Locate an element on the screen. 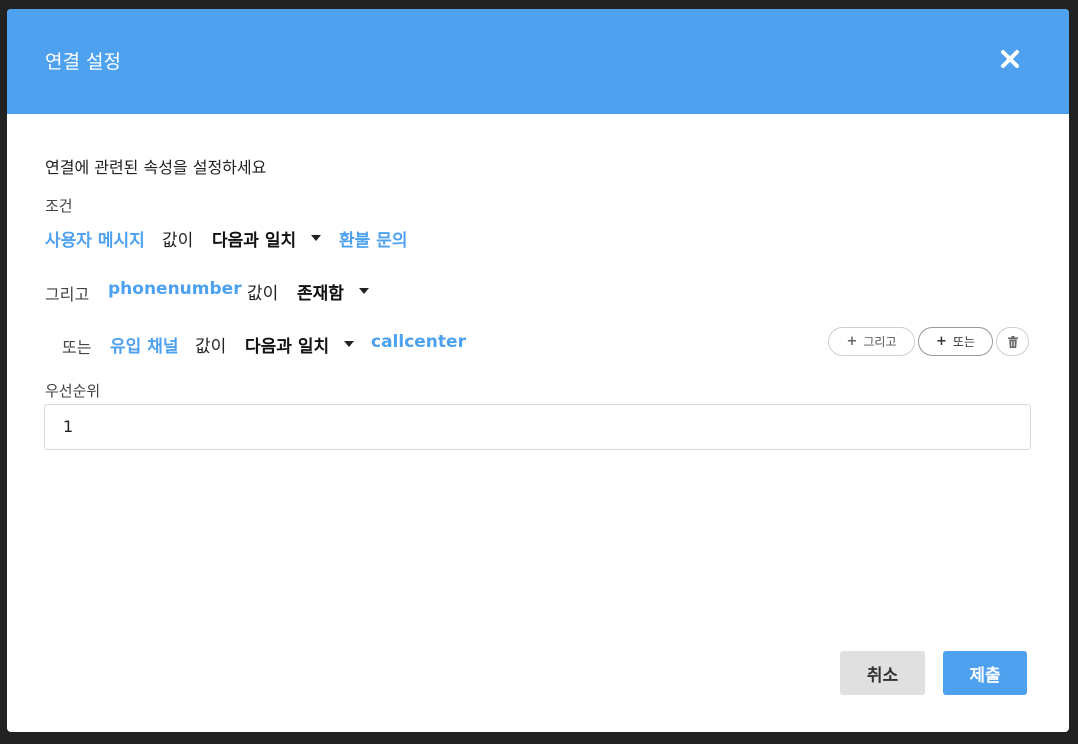 The image size is (1078, 744). condition-target-value: callcenter is located at coordinates (418, 342).